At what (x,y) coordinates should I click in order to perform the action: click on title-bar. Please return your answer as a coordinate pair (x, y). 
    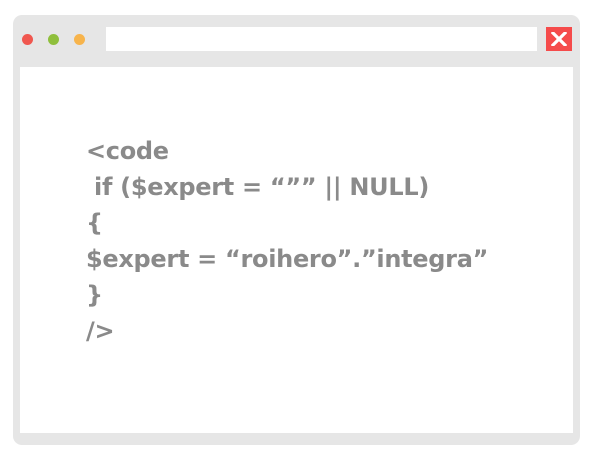
    Looking at the image, I should click on (296, 40).